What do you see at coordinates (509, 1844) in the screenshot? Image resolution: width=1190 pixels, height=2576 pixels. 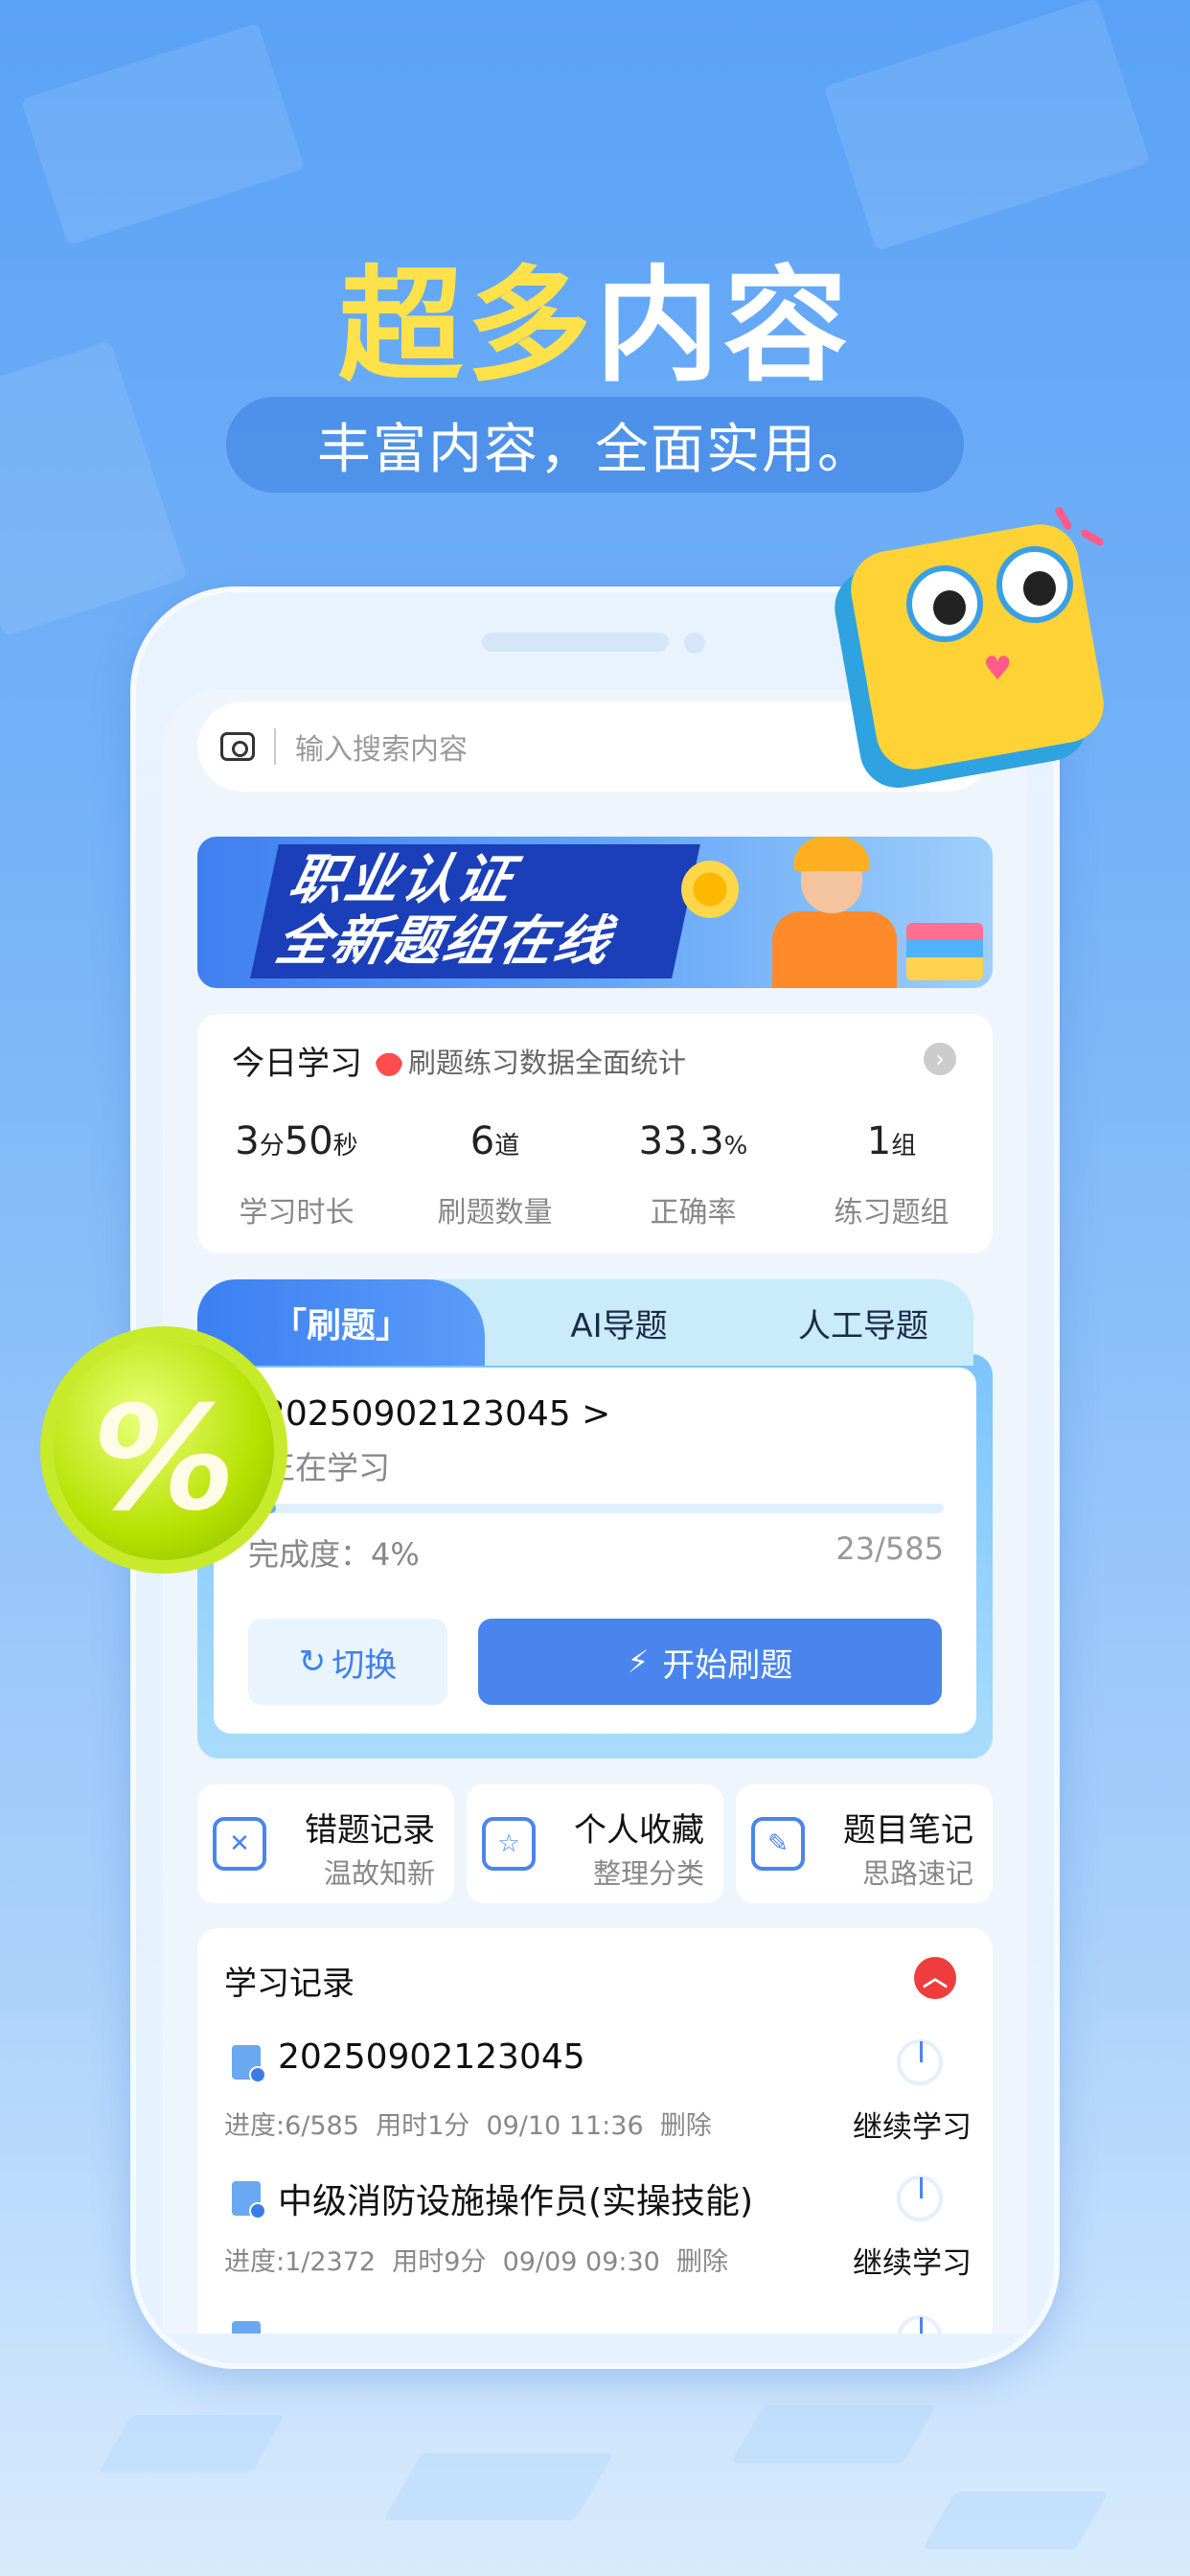 I see `favorites-star-icon: ☆` at bounding box center [509, 1844].